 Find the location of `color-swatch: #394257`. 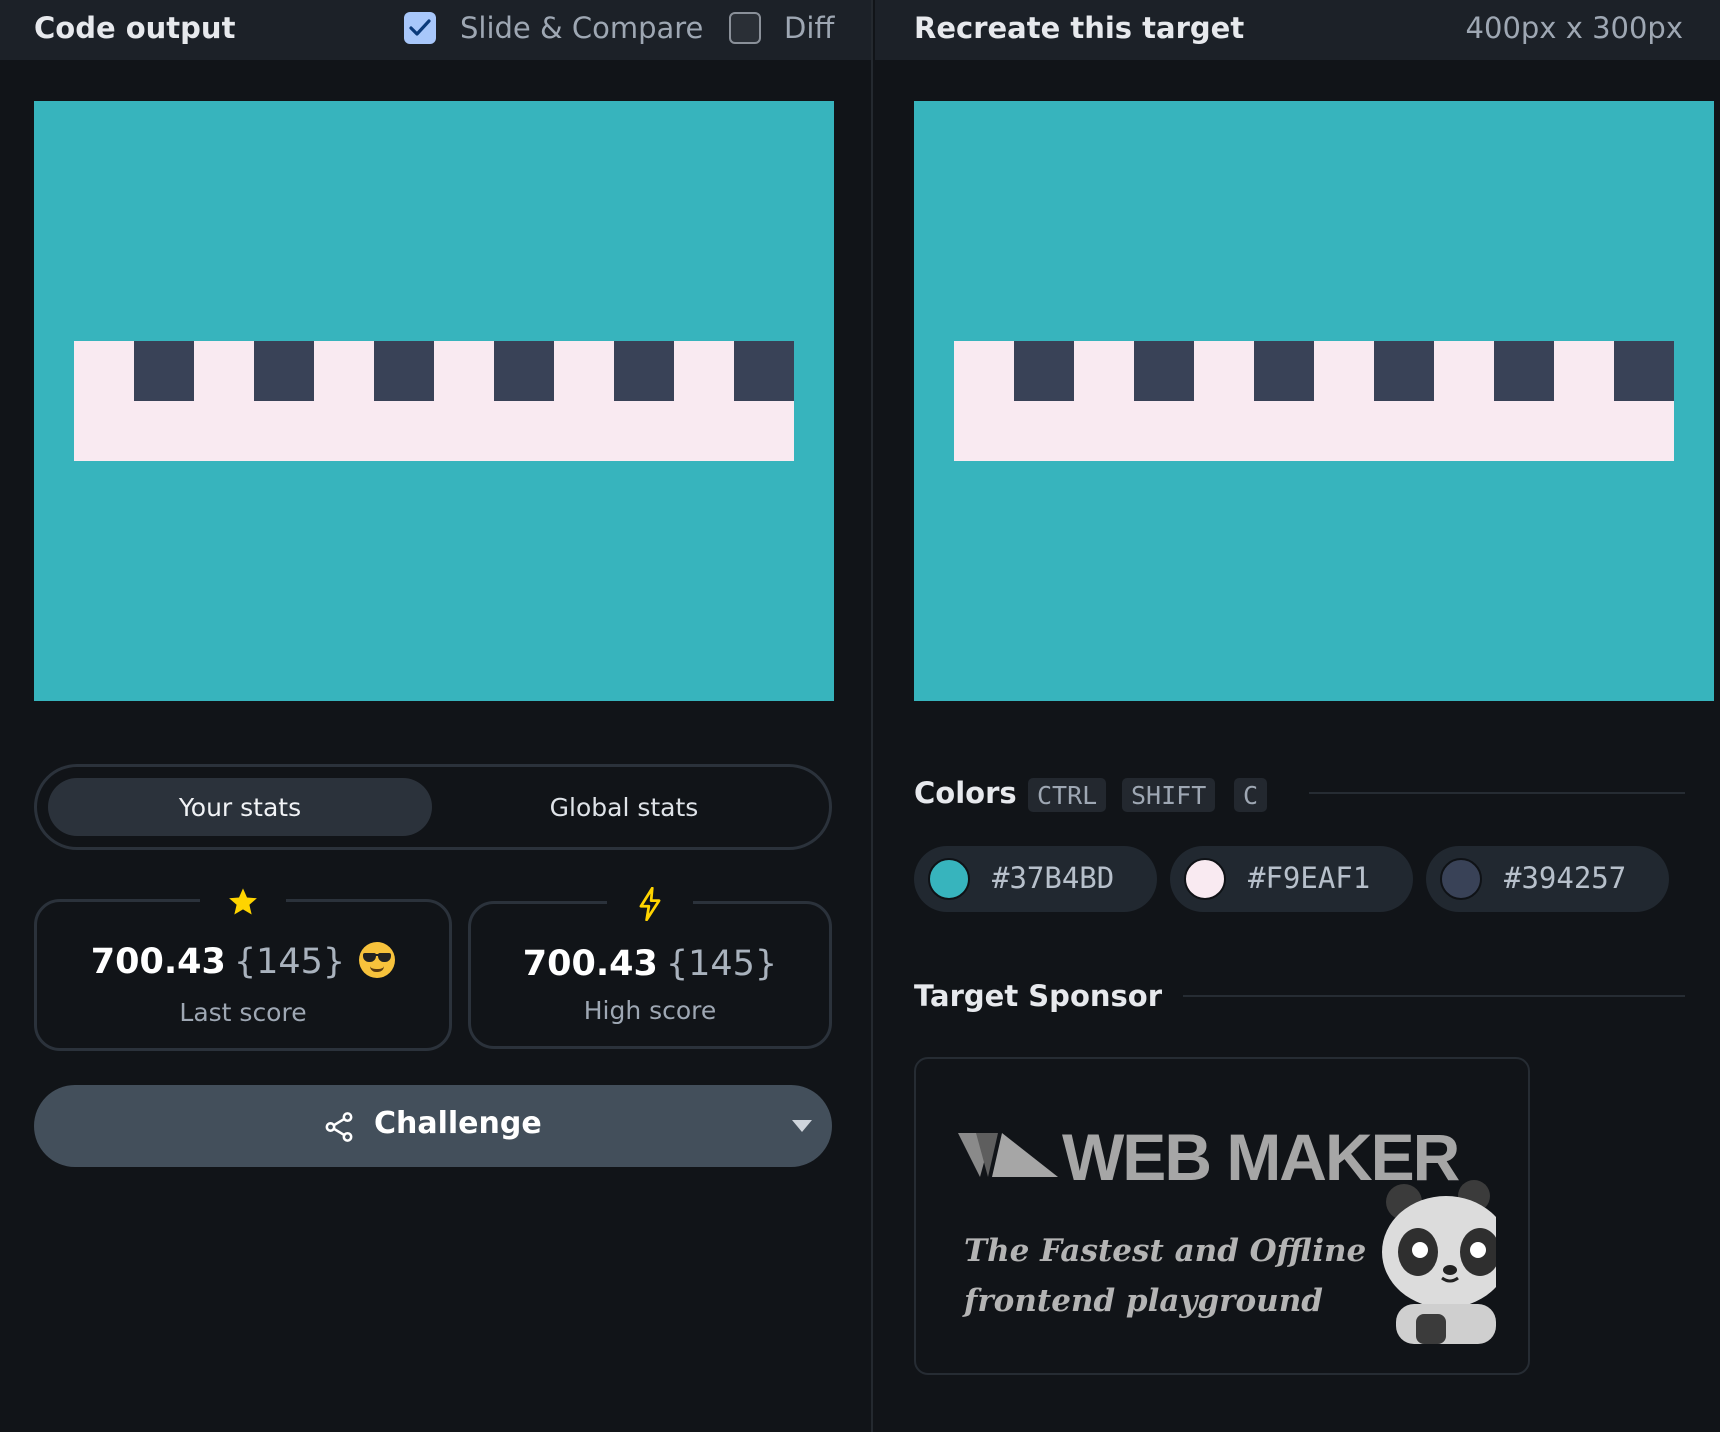

color-swatch: #394257 is located at coordinates (1547, 879).